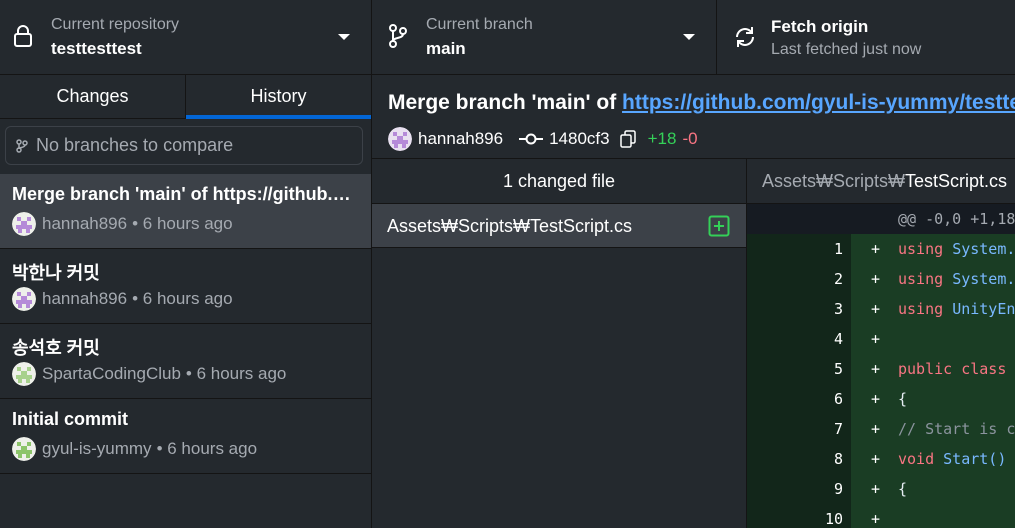 This screenshot has width=1015, height=528. What do you see at coordinates (983, 249) in the screenshot?
I see `code-token: System.Collections;` at bounding box center [983, 249].